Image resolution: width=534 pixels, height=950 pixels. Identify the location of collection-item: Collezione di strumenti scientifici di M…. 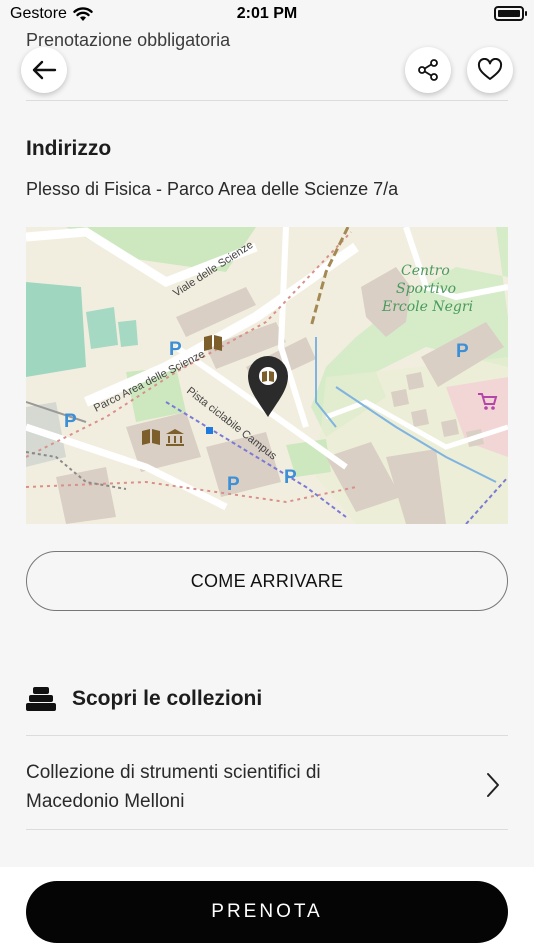
(267, 790).